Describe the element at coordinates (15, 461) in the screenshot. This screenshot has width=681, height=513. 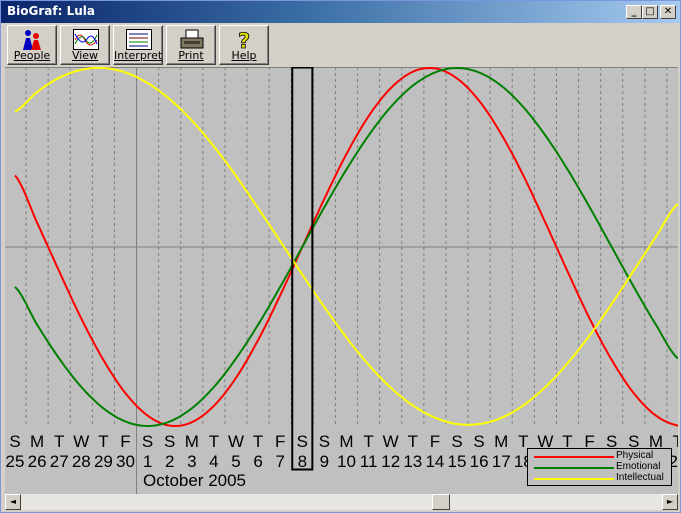
I see `day-number-label: 25` at that location.